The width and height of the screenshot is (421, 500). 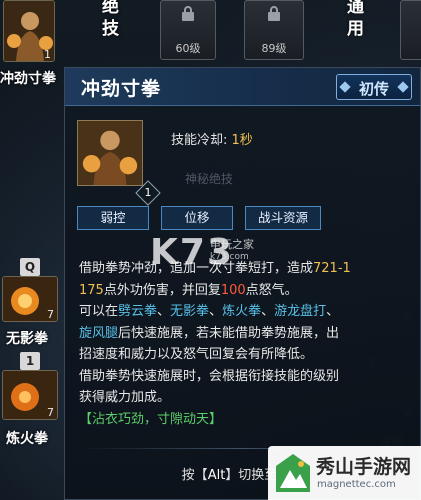 I want to click on desc-line: 可以在劈云拳、无影拳、炼火拳、游龙盘打、, so click(x=209, y=311).